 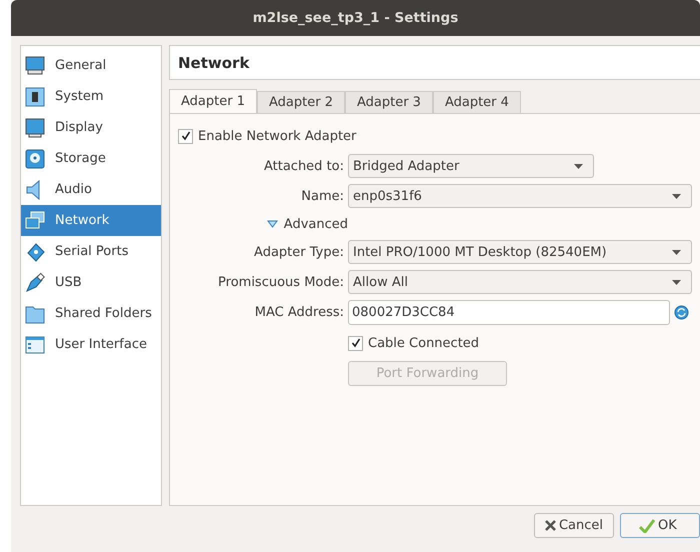 I want to click on cancel-button: Cancel, so click(x=574, y=525).